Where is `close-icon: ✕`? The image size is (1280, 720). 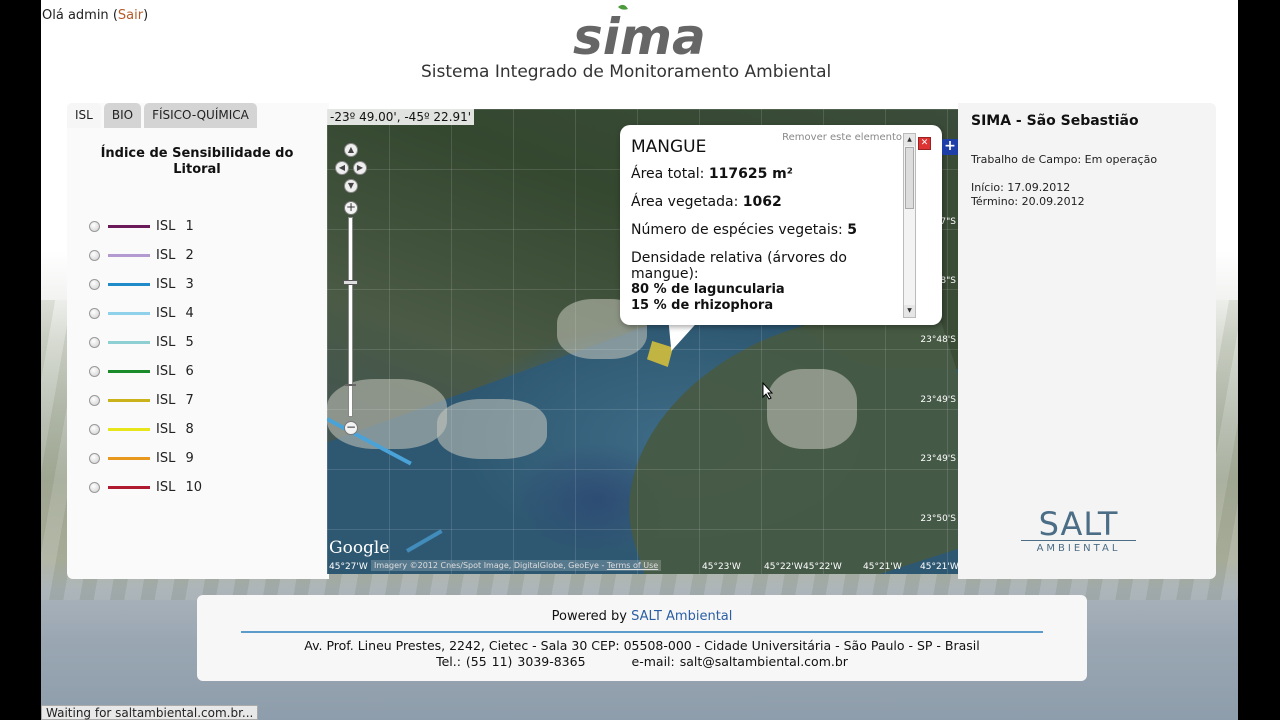 close-icon: ✕ is located at coordinates (924, 143).